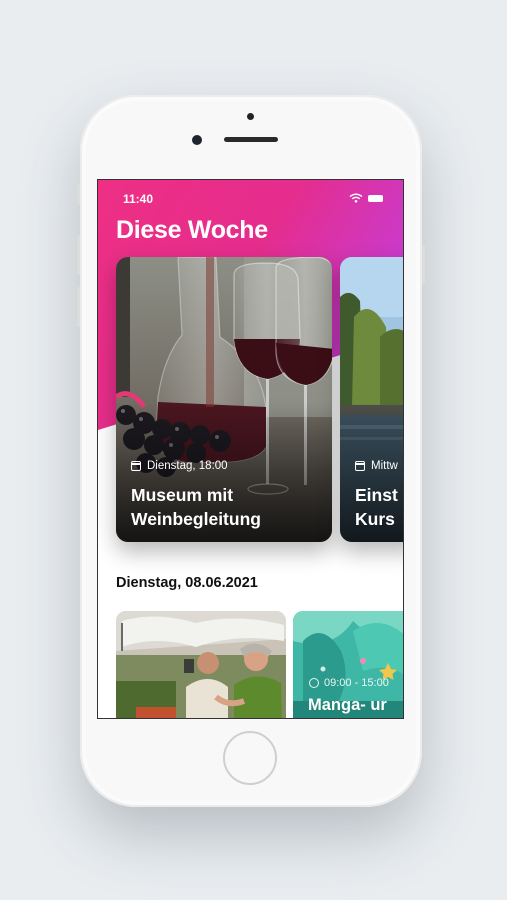 This screenshot has width=507, height=900. I want to click on event-time-label: 09:00 - 15:00, so click(356, 683).